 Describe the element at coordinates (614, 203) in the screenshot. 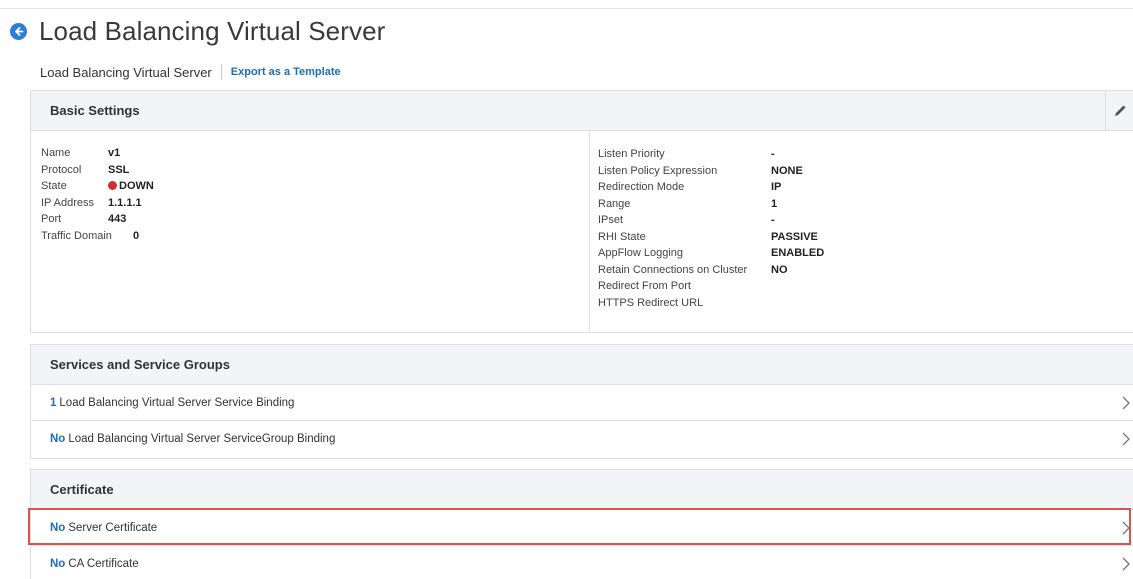

I see `setting-label: Range` at that location.